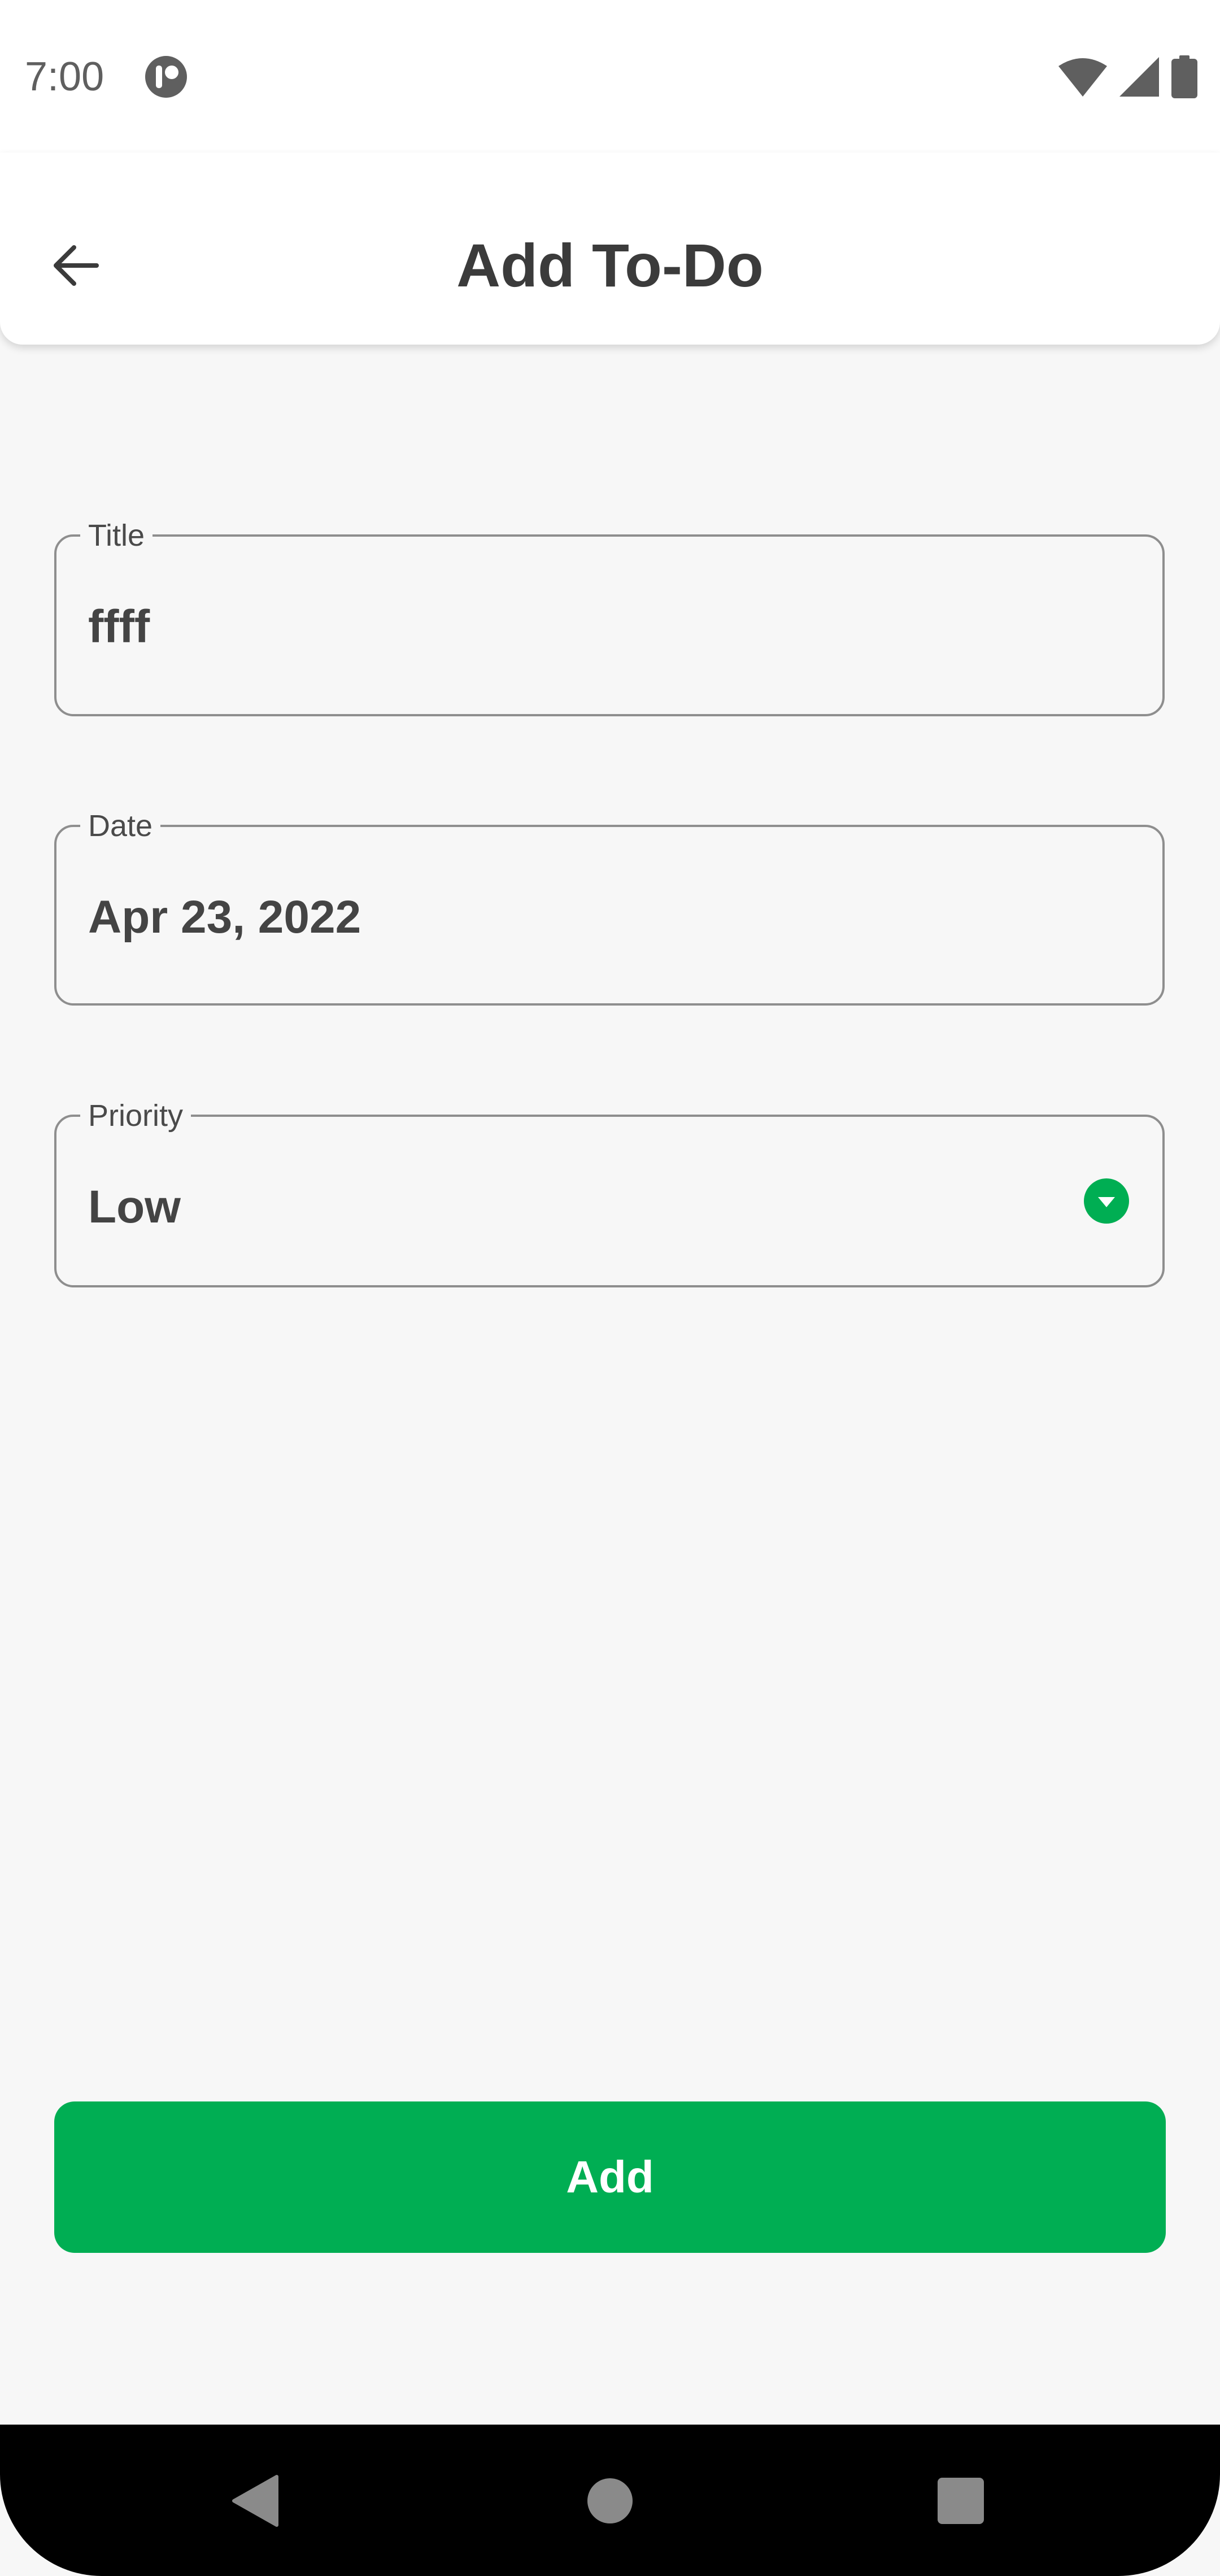  I want to click on status-time: 7:00, so click(64, 76).